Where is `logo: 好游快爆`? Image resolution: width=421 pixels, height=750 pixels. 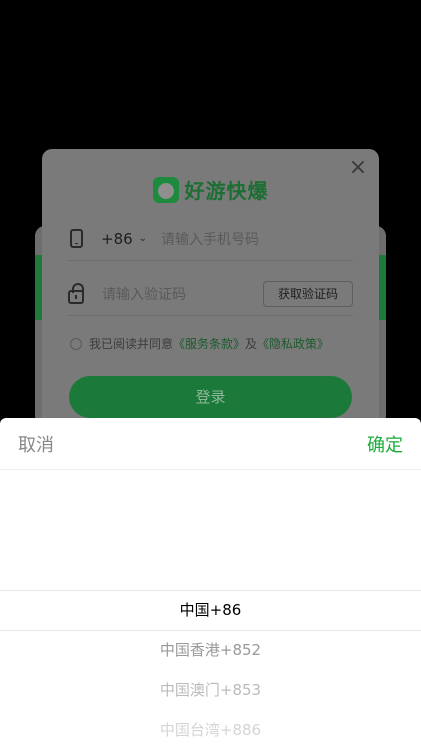 logo: 好游快爆 is located at coordinates (210, 189).